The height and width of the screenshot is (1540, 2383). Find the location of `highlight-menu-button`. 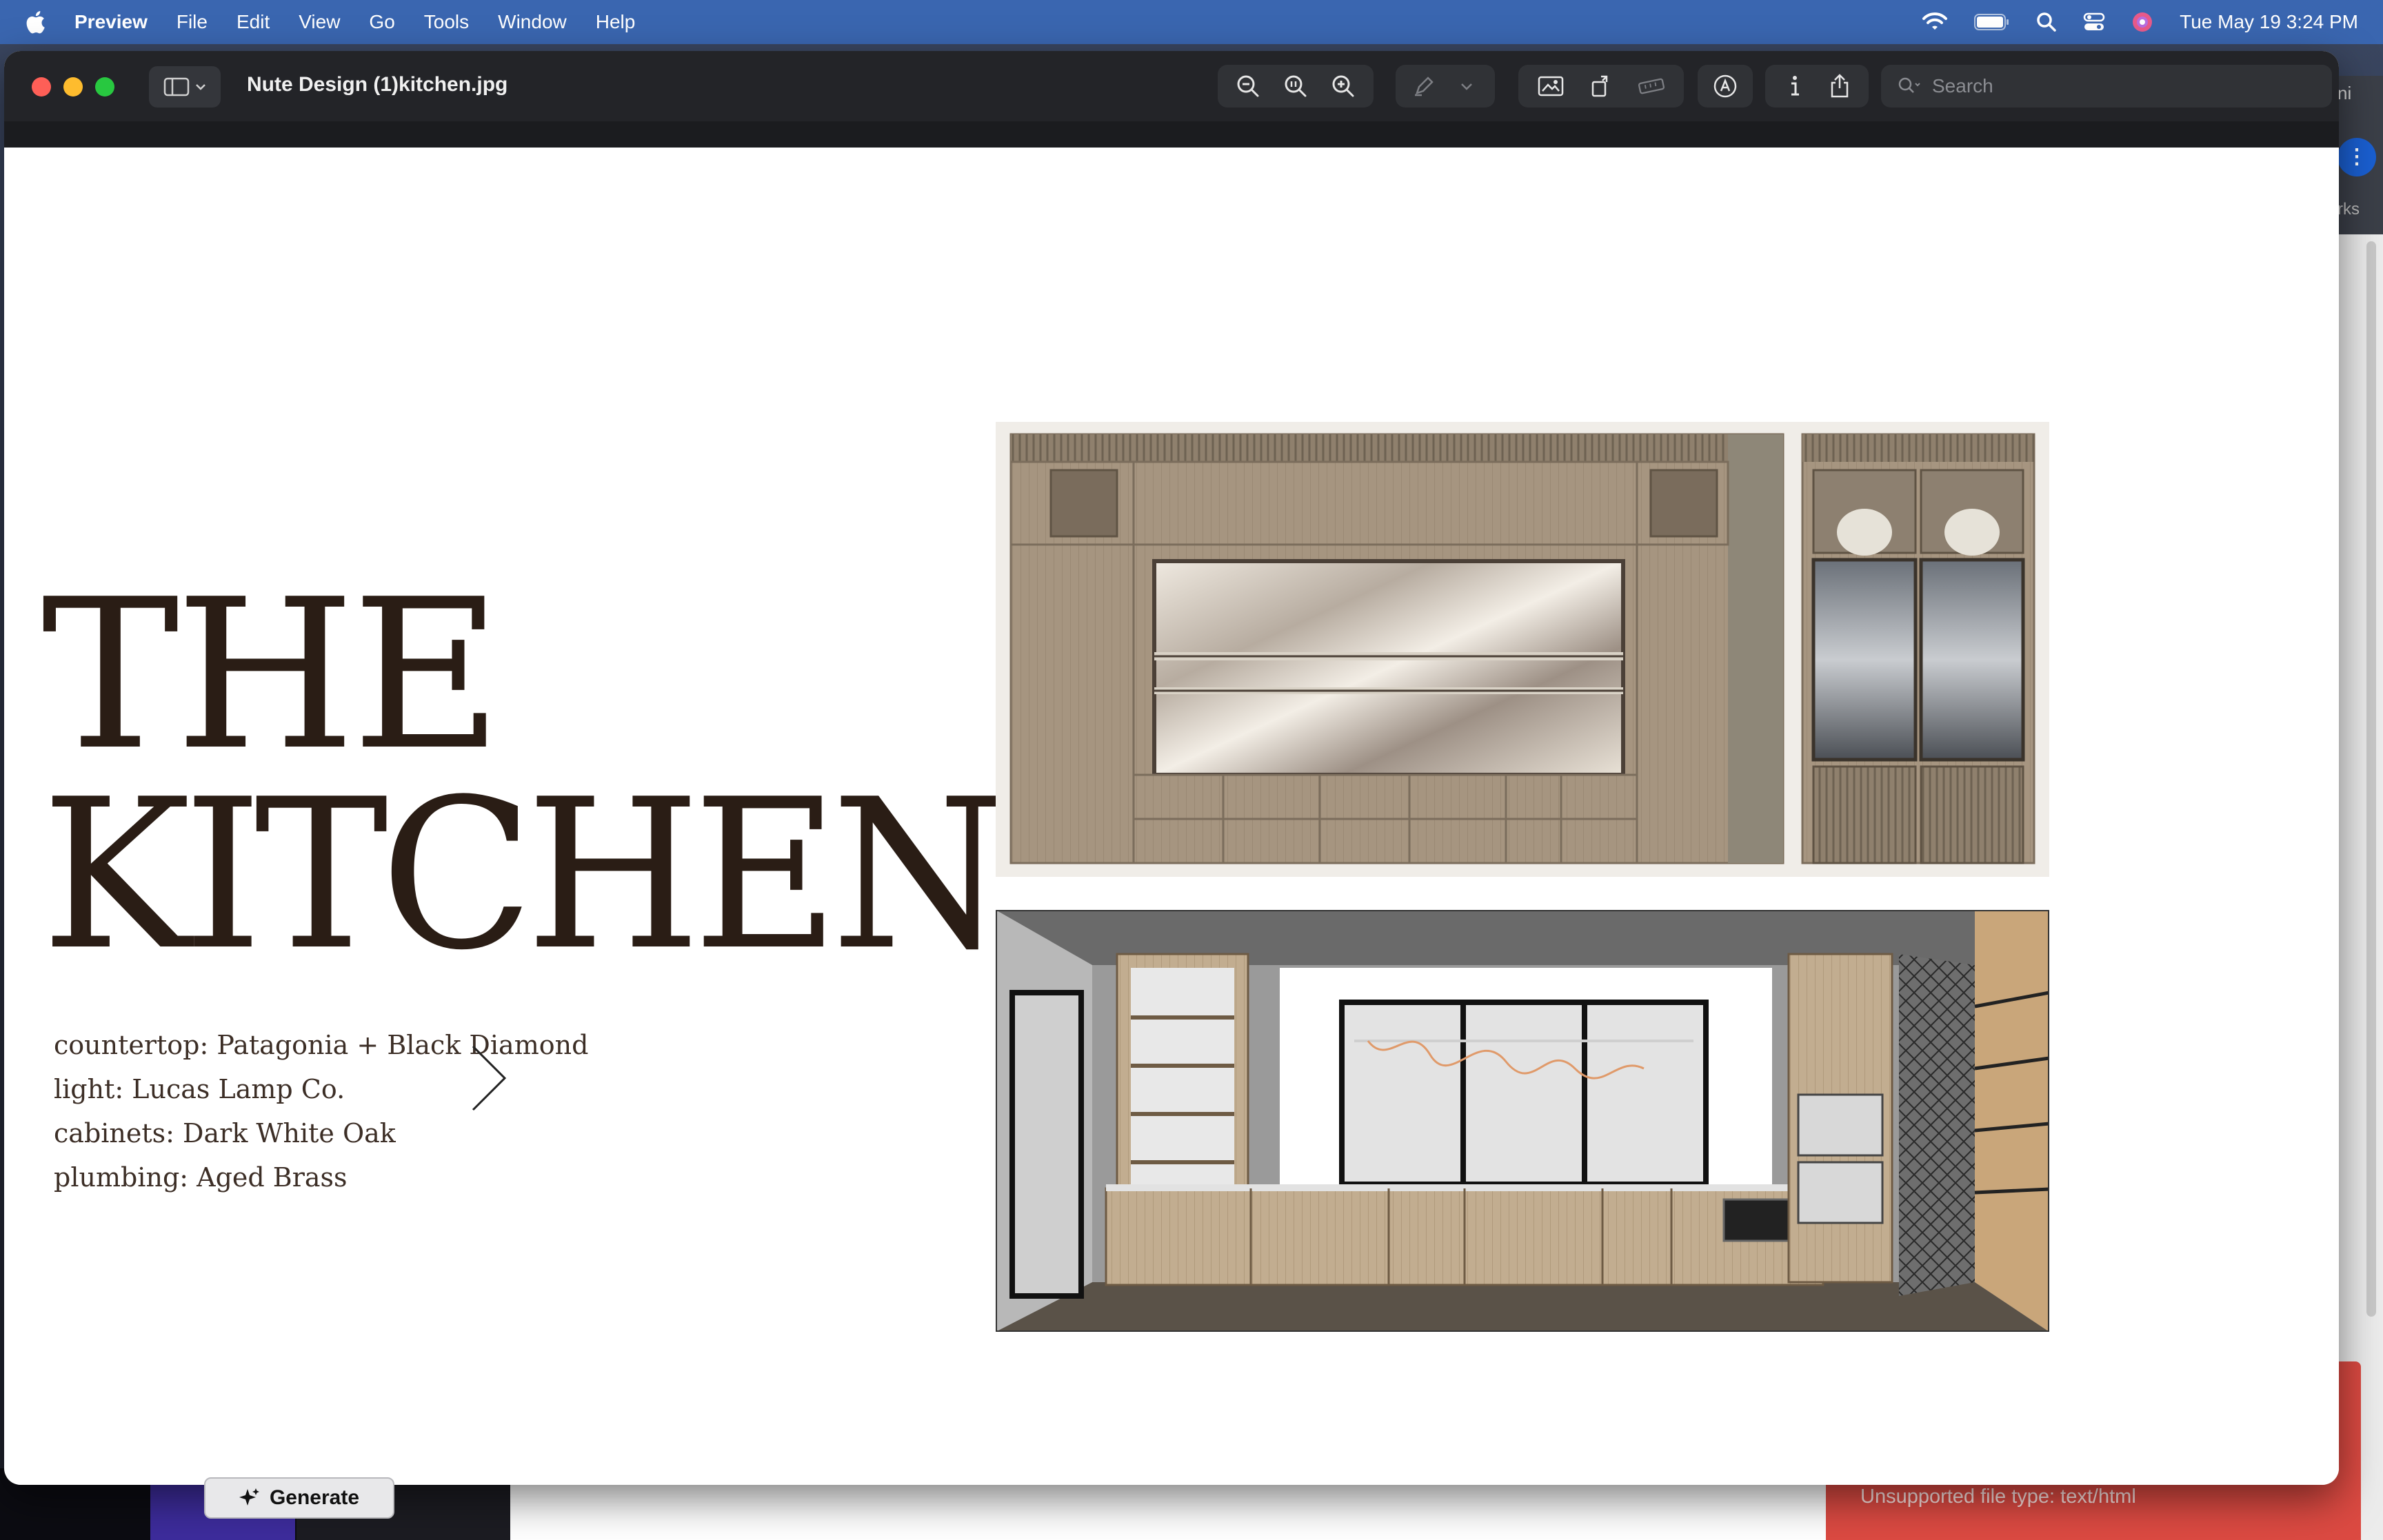

highlight-menu-button is located at coordinates (1466, 86).